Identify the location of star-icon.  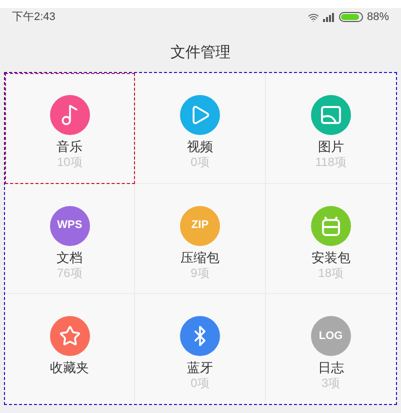
(69, 336).